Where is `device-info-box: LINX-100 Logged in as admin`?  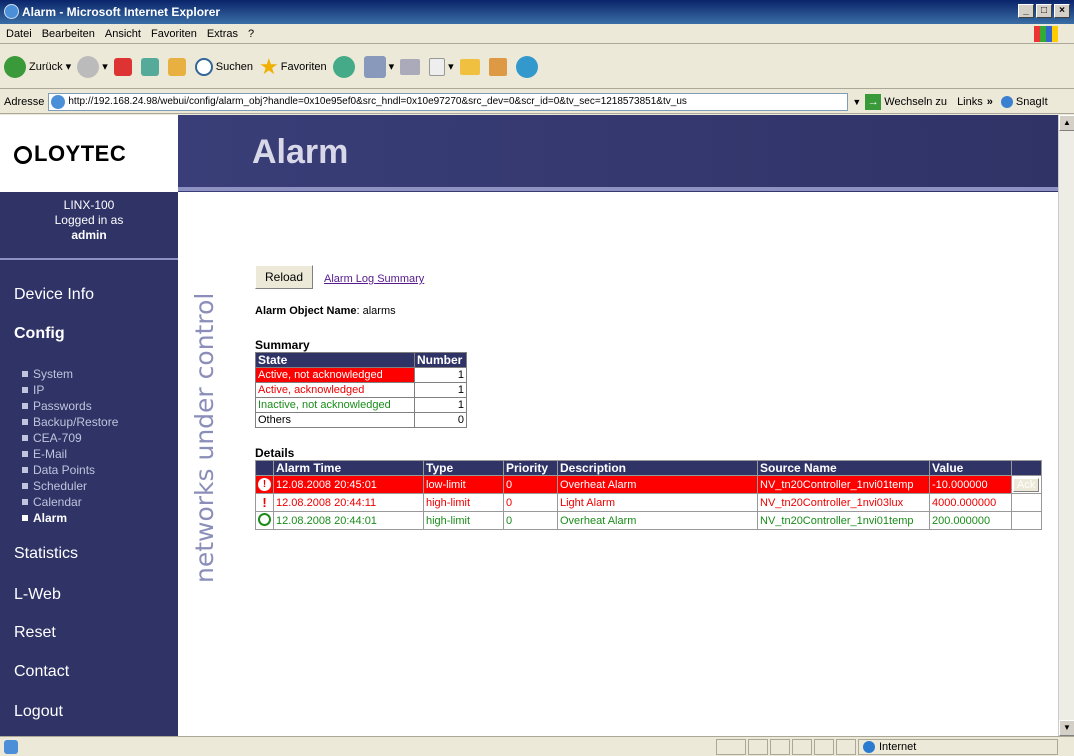 device-info-box: LINX-100 Logged in as admin is located at coordinates (89, 220).